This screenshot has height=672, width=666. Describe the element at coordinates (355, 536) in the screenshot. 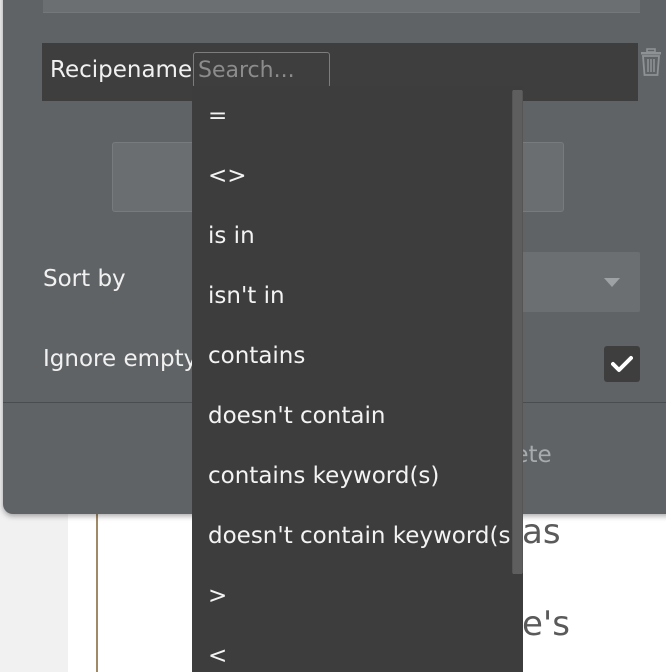

I see `operator-option-doesnt-contain-keywords: doesn't contain keyword(s)` at that location.